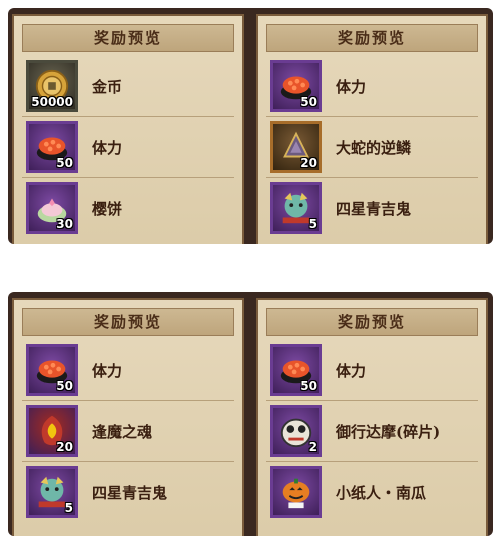 The height and width of the screenshot is (540, 499). I want to click on item-name: 大蛇的逆鳞, so click(374, 147).